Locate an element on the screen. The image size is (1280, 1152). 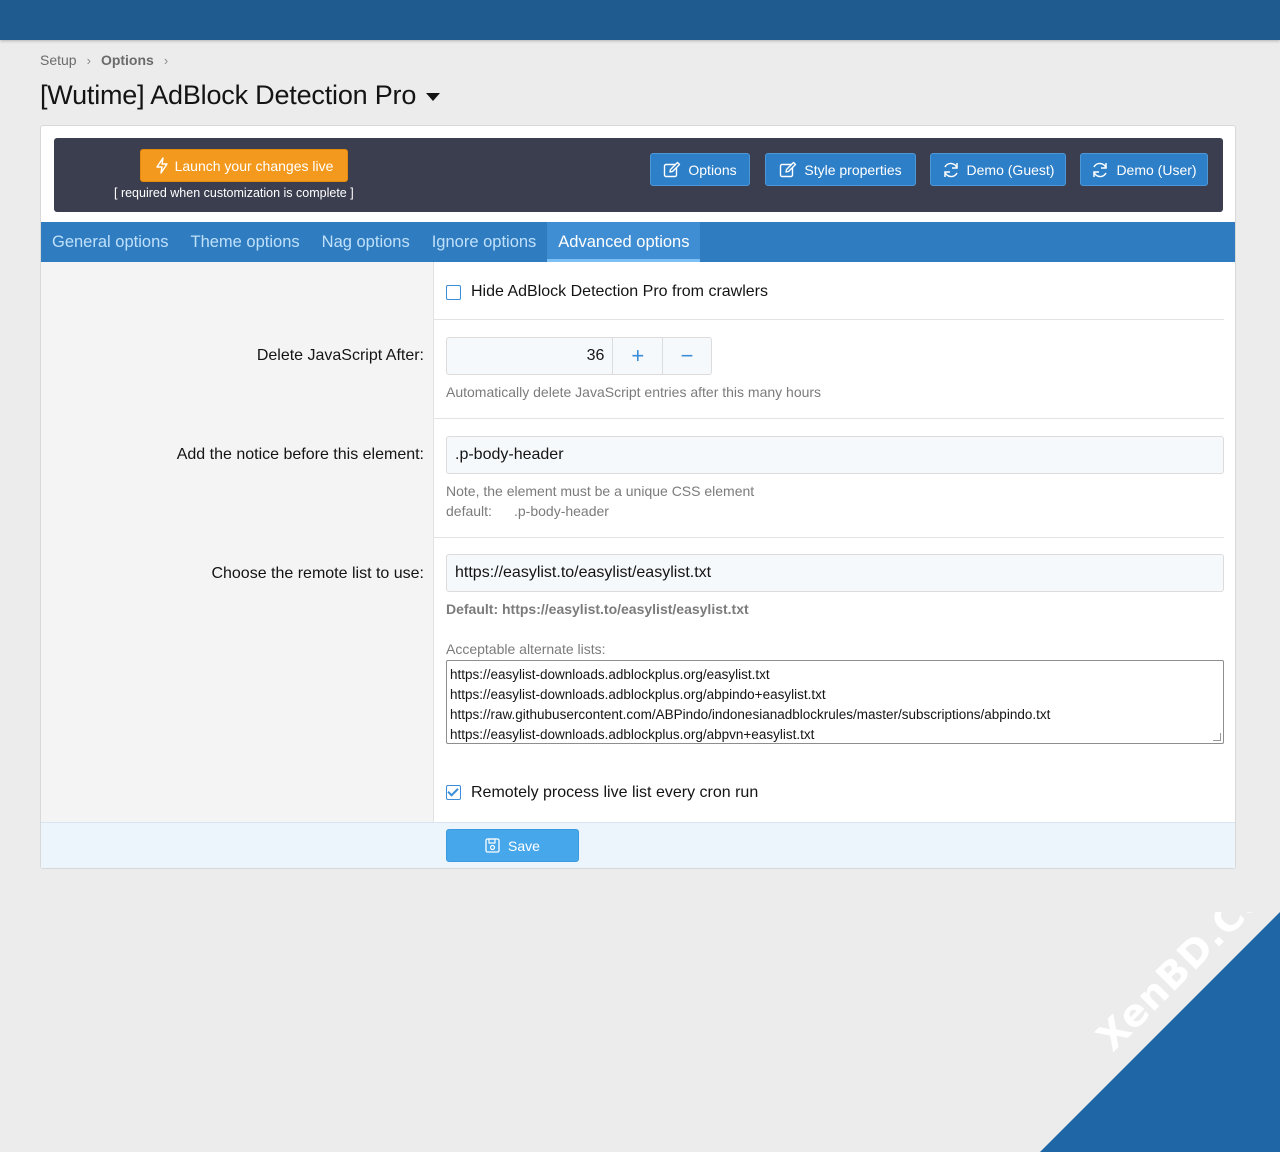
tab-general-options: General options is located at coordinates (110, 242).